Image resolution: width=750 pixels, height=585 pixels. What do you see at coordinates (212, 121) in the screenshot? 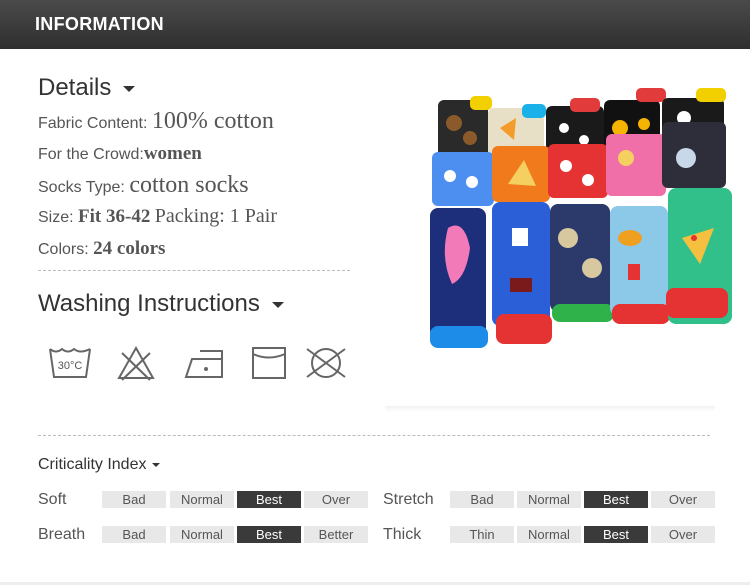
I see `fabric-value: 100% cotton` at bounding box center [212, 121].